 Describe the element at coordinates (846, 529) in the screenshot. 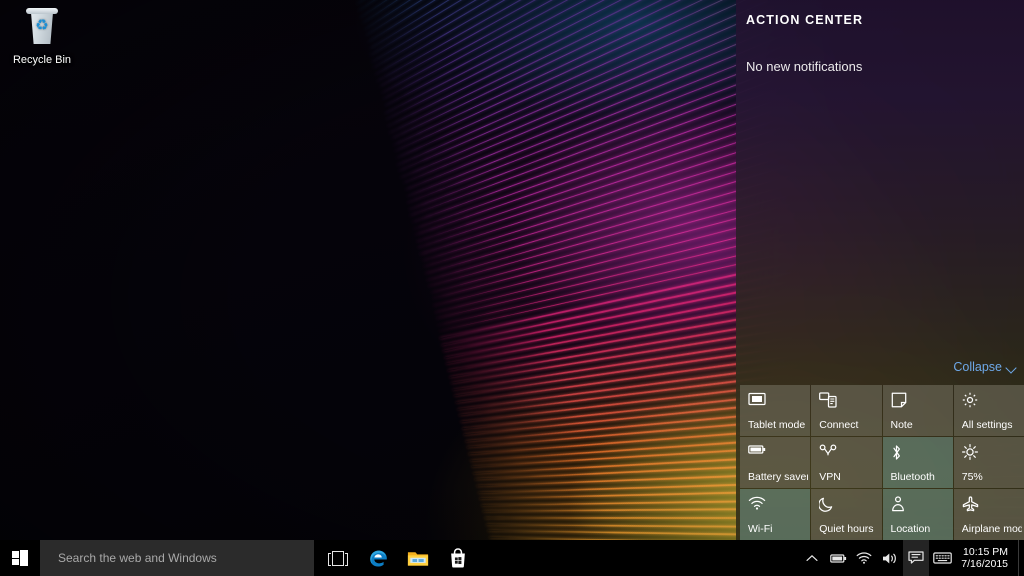

I see `quick-action-label: Quiet hours` at that location.